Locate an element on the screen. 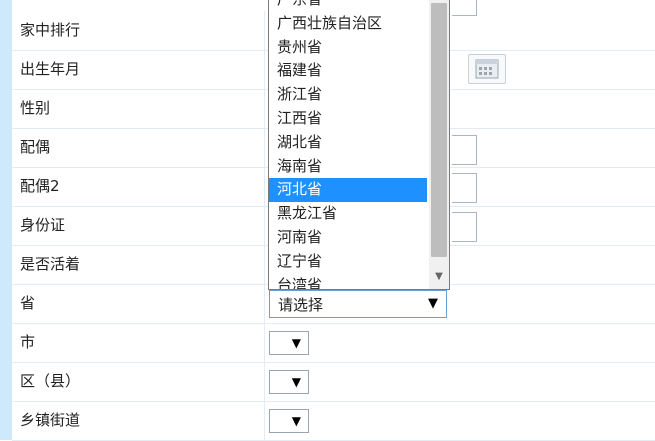  province-select-value: 请选择 is located at coordinates (301, 305).